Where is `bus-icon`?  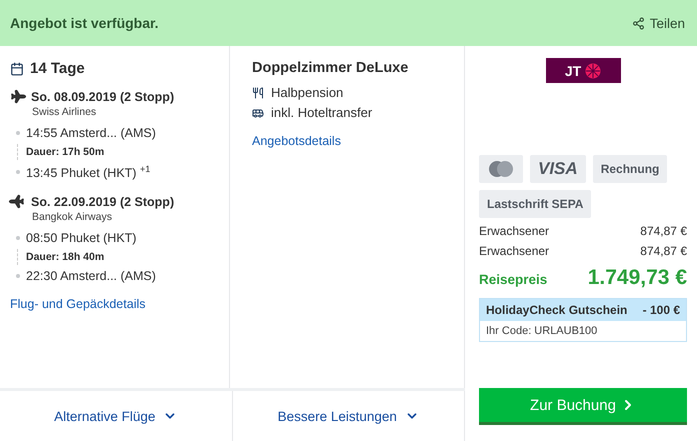
bus-icon is located at coordinates (258, 112).